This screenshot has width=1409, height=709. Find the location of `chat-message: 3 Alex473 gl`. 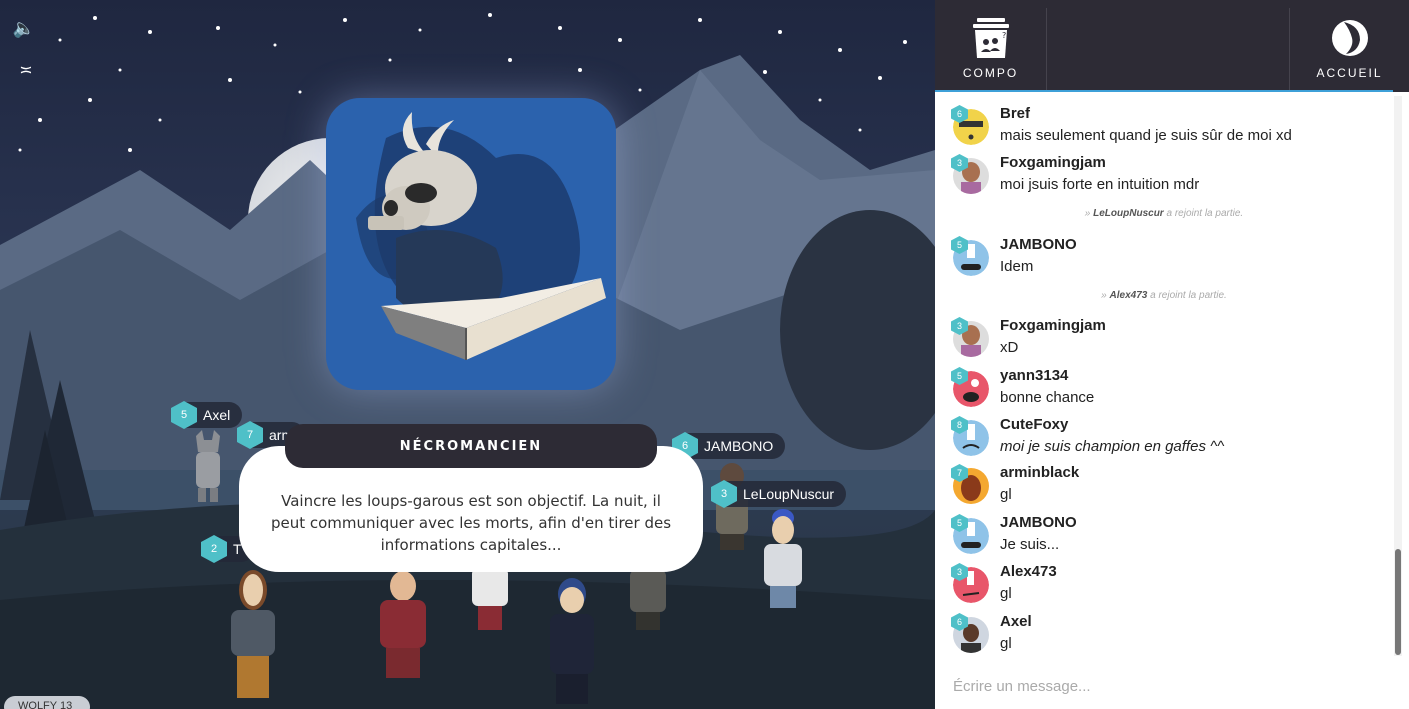

chat-message: 3 Alex473 gl is located at coordinates (1166, 584).